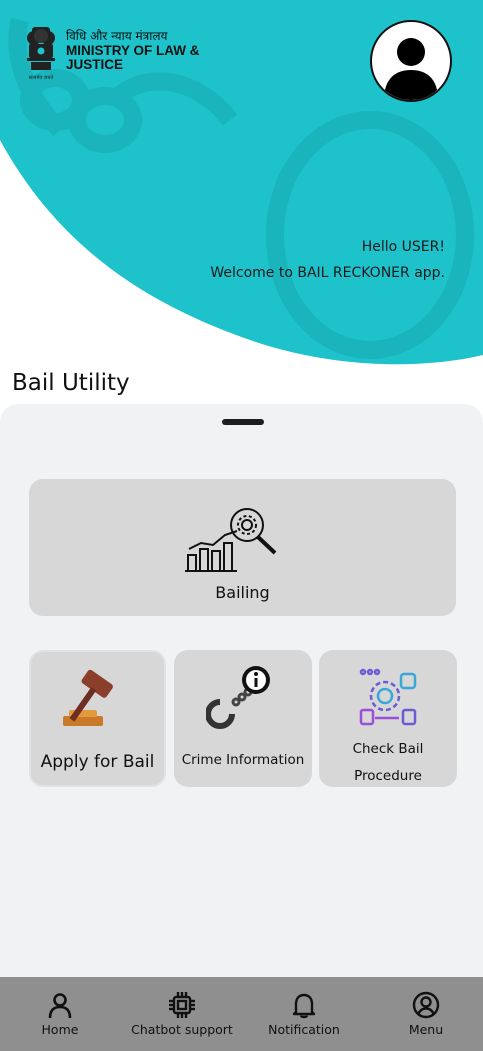 The width and height of the screenshot is (483, 1051). I want to click on check-bail-procedure-card: Check Bail Procedure, so click(388, 718).